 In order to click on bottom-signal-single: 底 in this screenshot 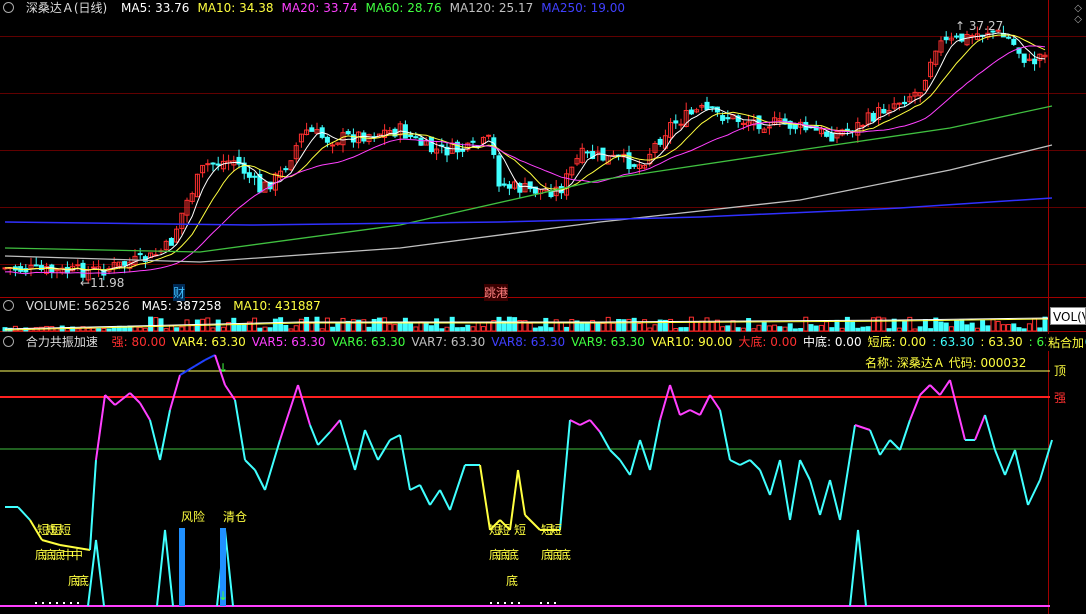, I will do `click(512, 581)`.